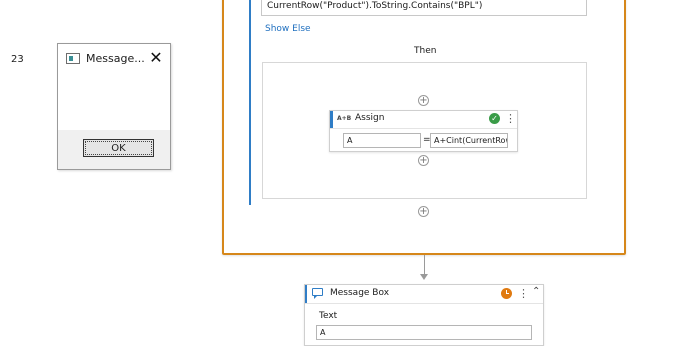 This screenshot has height=346, width=690. I want to click on assign-accent-bar, so click(331, 119).